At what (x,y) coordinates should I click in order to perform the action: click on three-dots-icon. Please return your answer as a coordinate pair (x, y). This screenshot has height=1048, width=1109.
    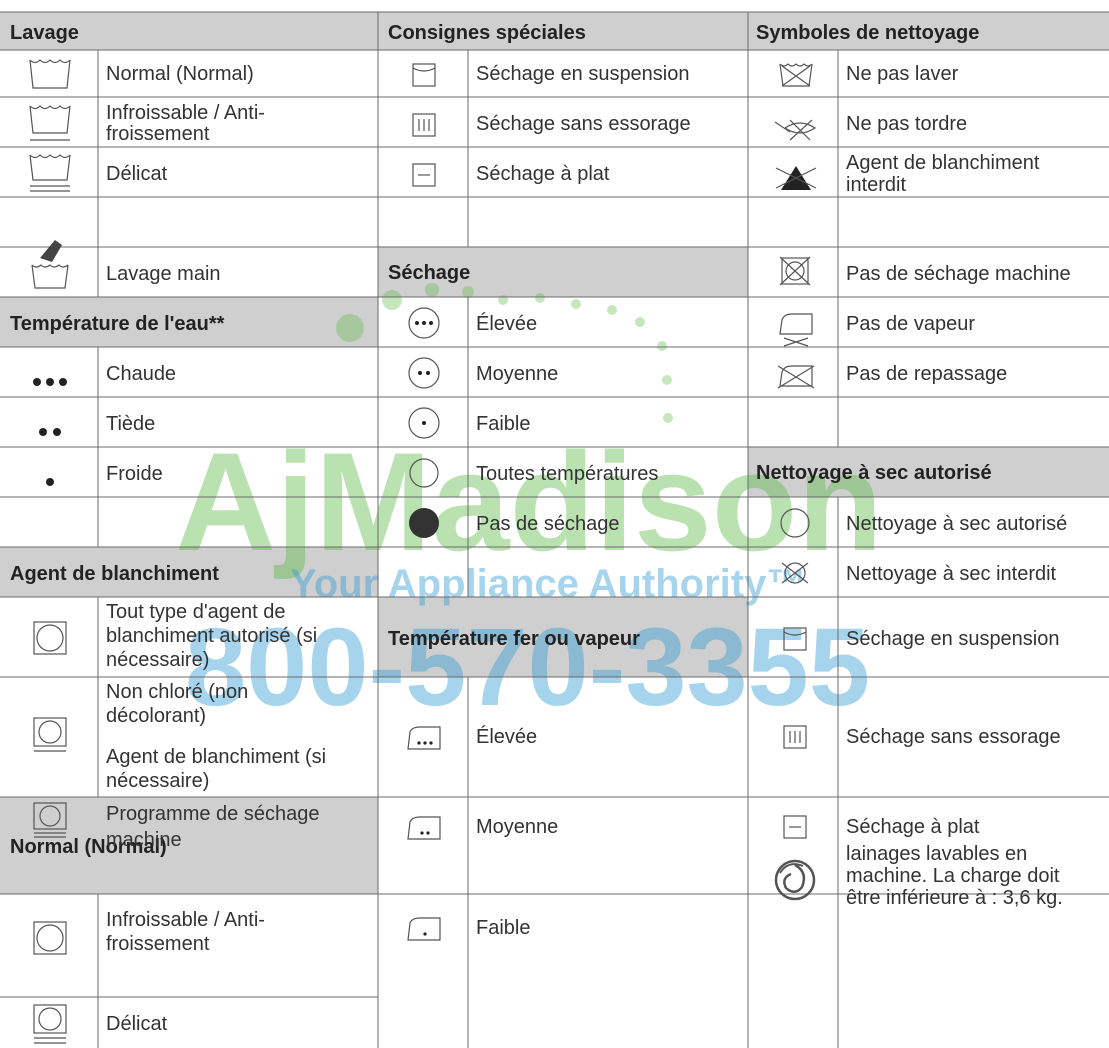
    Looking at the image, I should click on (50, 382).